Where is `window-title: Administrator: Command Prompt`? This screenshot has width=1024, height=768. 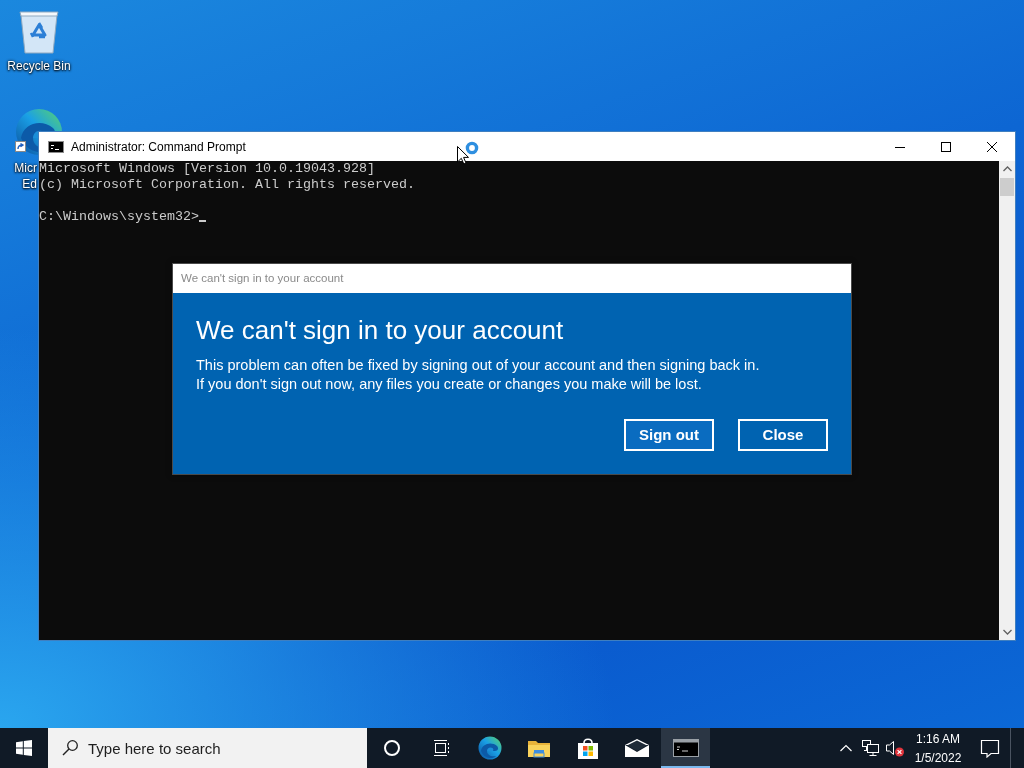 window-title: Administrator: Command Prompt is located at coordinates (158, 147).